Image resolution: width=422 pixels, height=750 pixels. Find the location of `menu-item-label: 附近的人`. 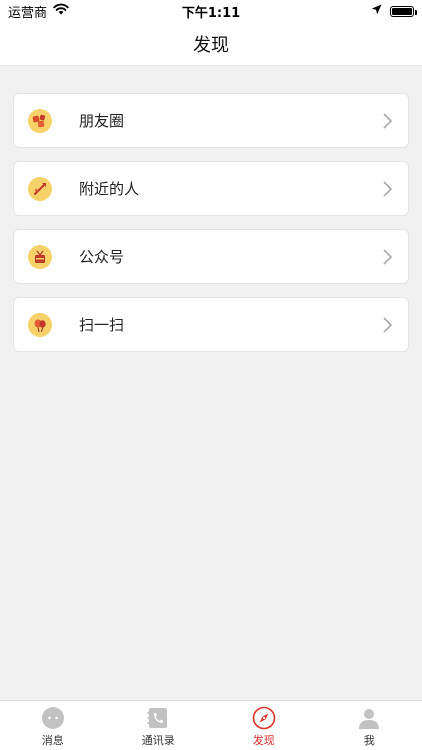

menu-item-label: 附近的人 is located at coordinates (109, 189).